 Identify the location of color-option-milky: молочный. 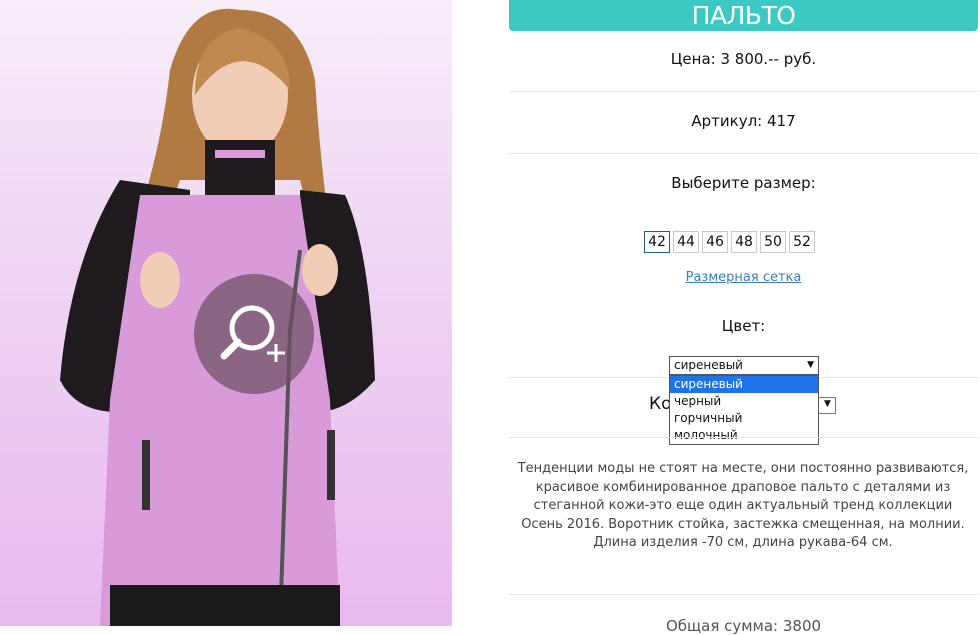
(744, 435).